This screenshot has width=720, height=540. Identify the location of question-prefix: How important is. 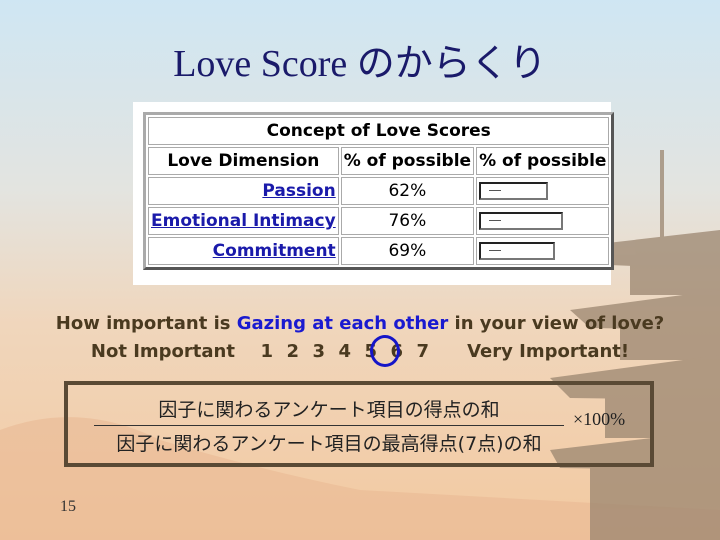
(146, 323).